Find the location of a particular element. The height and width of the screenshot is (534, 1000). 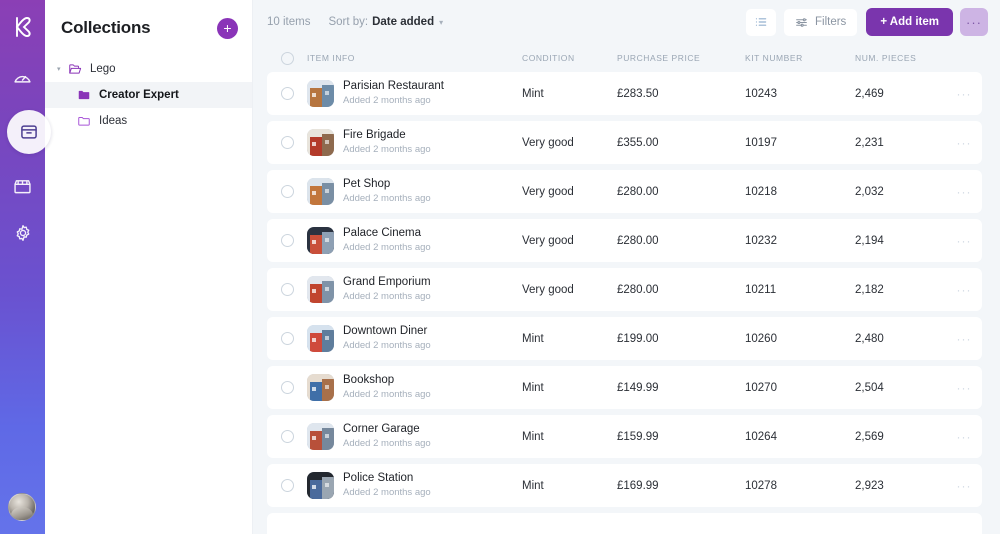

cell-condition: Mint is located at coordinates (533, 338).